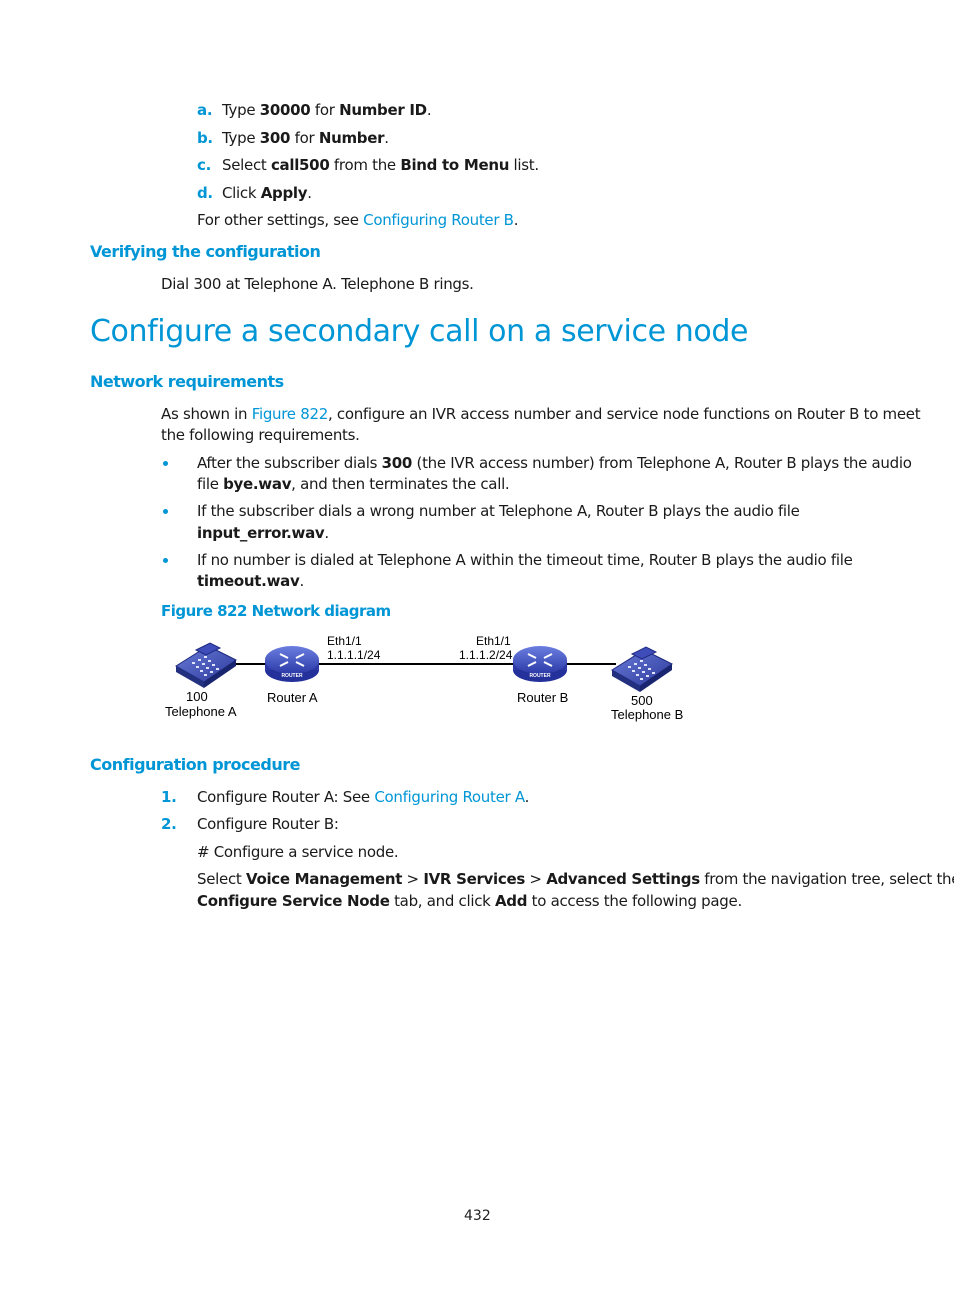 This screenshot has height=1296, width=954. What do you see at coordinates (268, 824) in the screenshot?
I see `step-text: Configure Router B:` at bounding box center [268, 824].